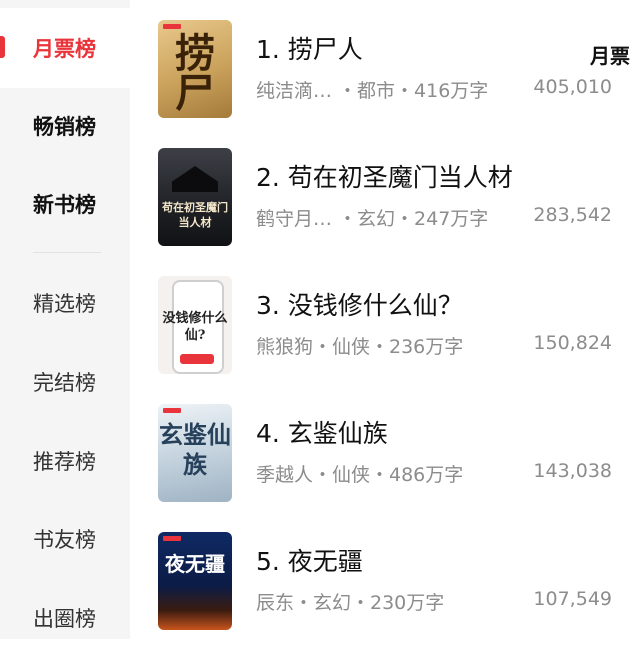 The height and width of the screenshot is (658, 640). I want to click on sidebar-item-label: 完结榜, so click(64, 383).